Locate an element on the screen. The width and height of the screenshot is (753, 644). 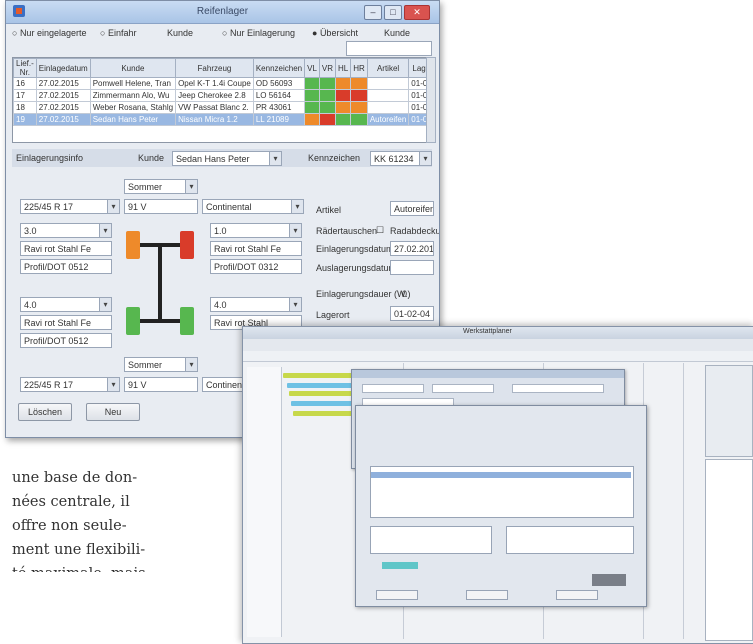
column-header: HL is located at coordinates (343, 68).